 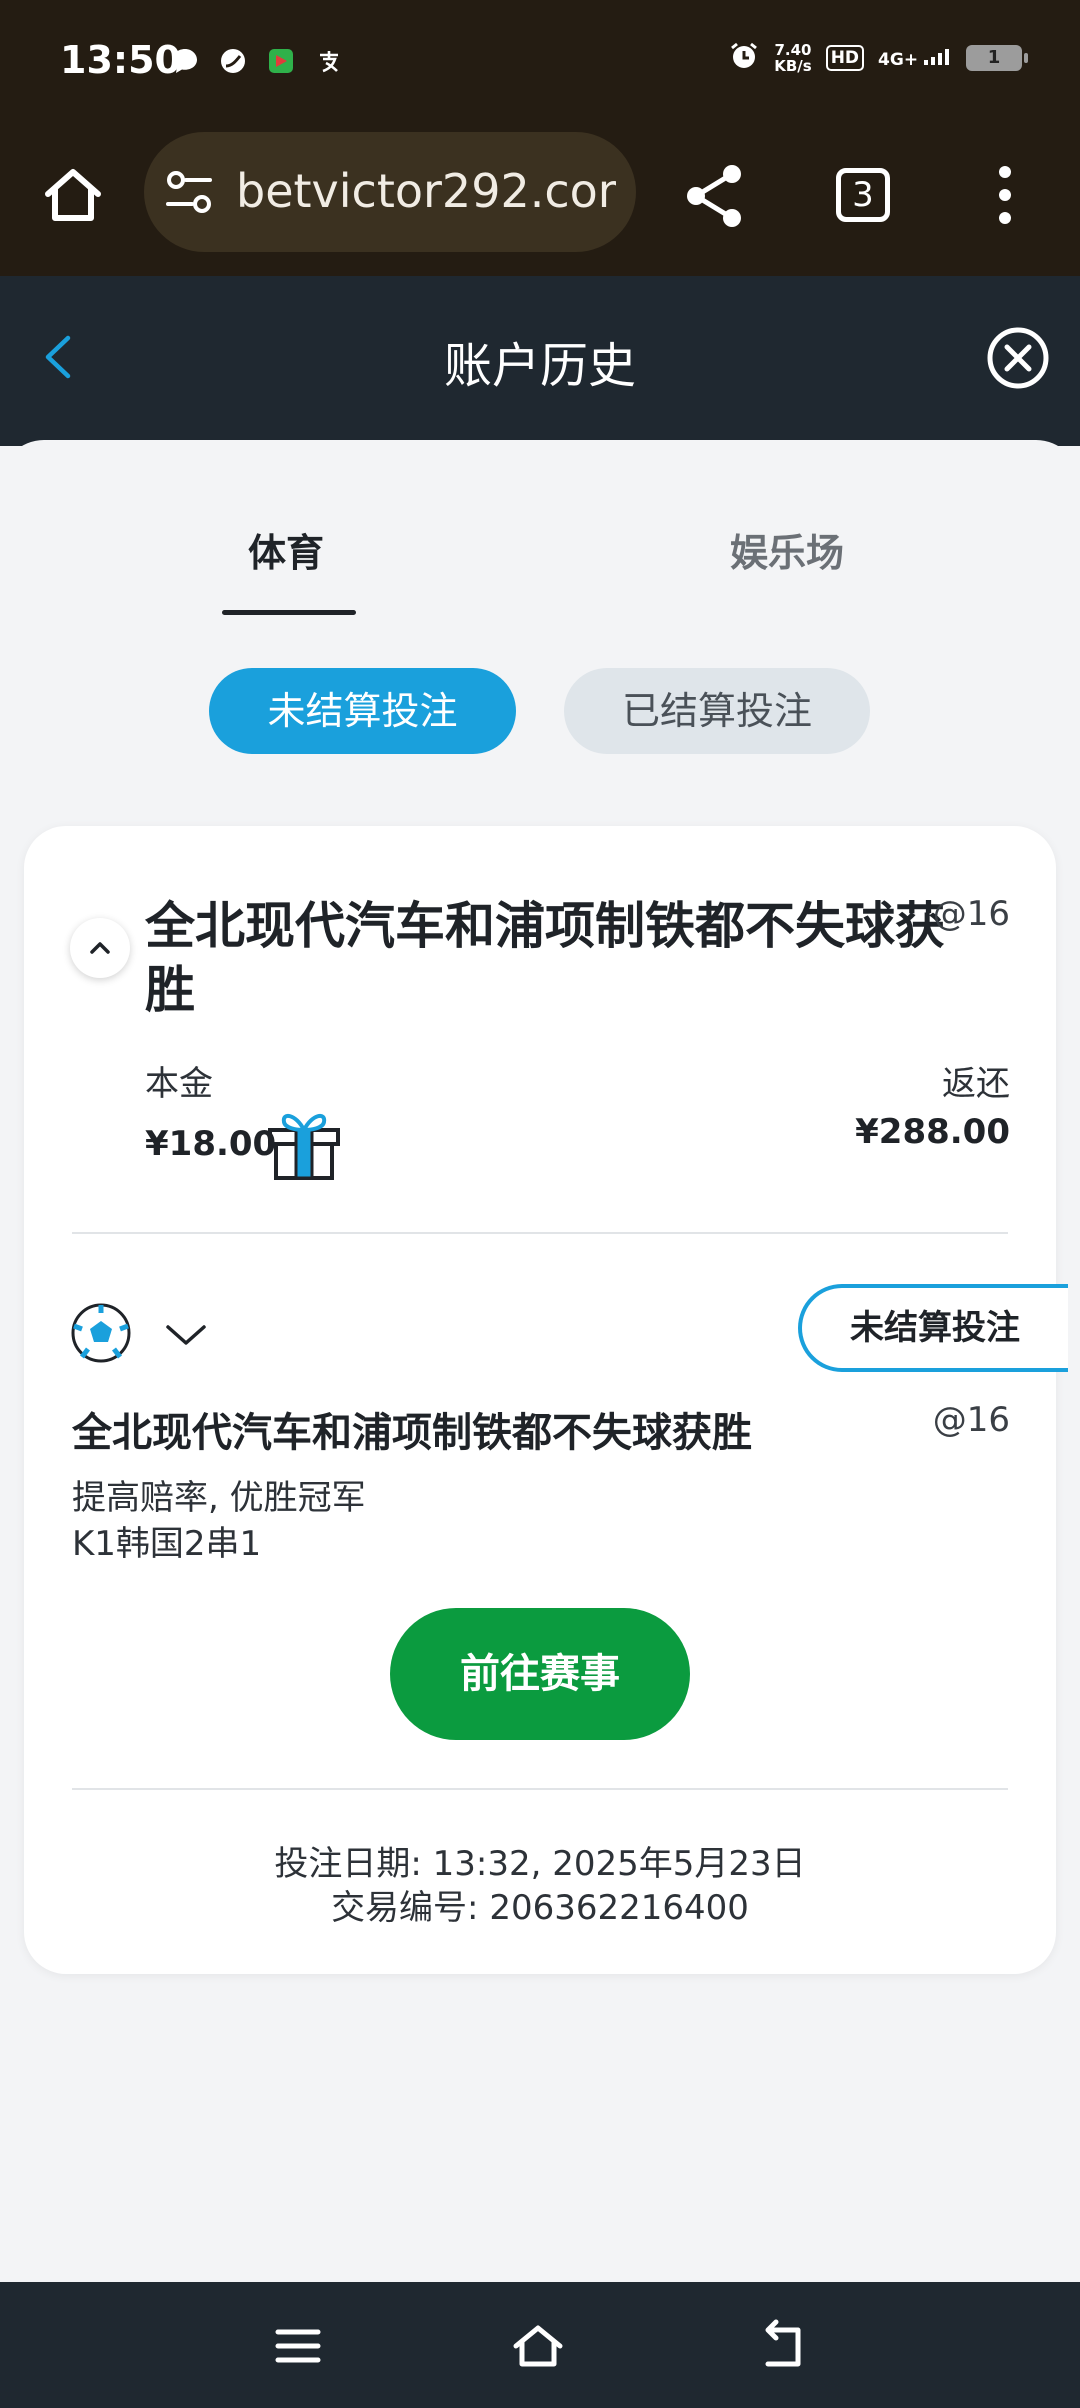 I want to click on net-speed-unit: KB/s, so click(x=793, y=66).